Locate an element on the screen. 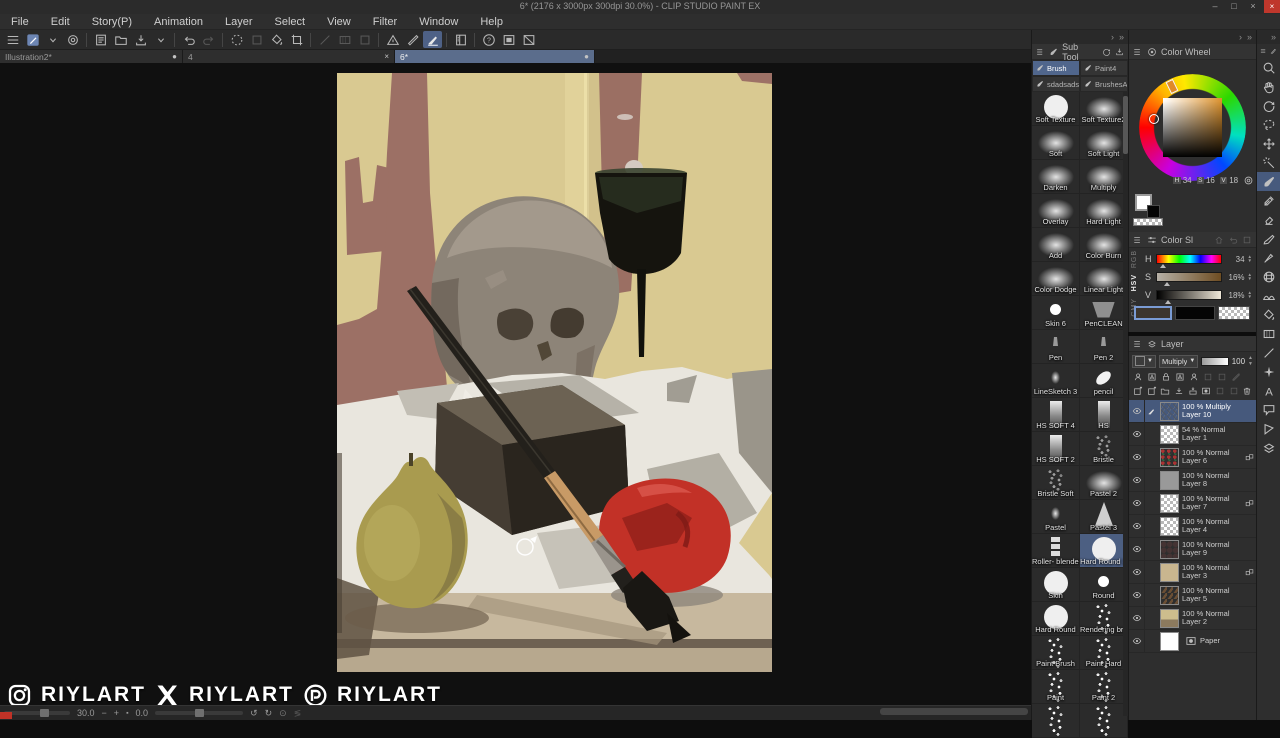 This screenshot has width=1280, height=738. brush-item-soft: Soft is located at coordinates (1056, 143).